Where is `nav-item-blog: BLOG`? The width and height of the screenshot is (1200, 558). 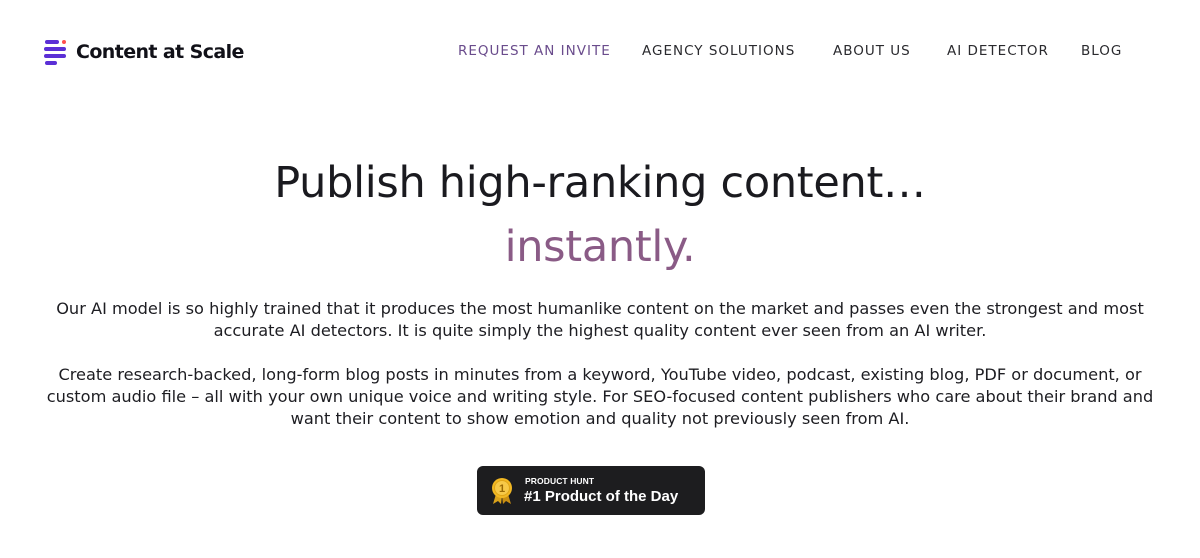
nav-item-blog: BLOG is located at coordinates (1101, 51).